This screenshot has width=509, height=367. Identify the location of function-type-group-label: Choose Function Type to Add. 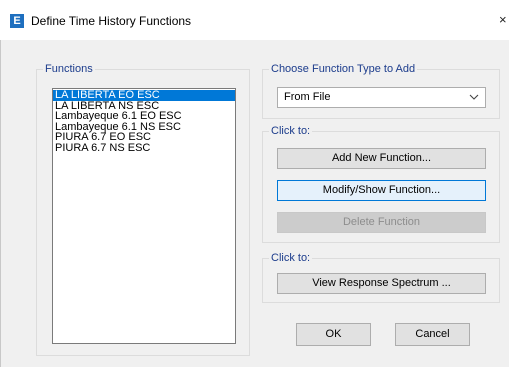
(343, 69).